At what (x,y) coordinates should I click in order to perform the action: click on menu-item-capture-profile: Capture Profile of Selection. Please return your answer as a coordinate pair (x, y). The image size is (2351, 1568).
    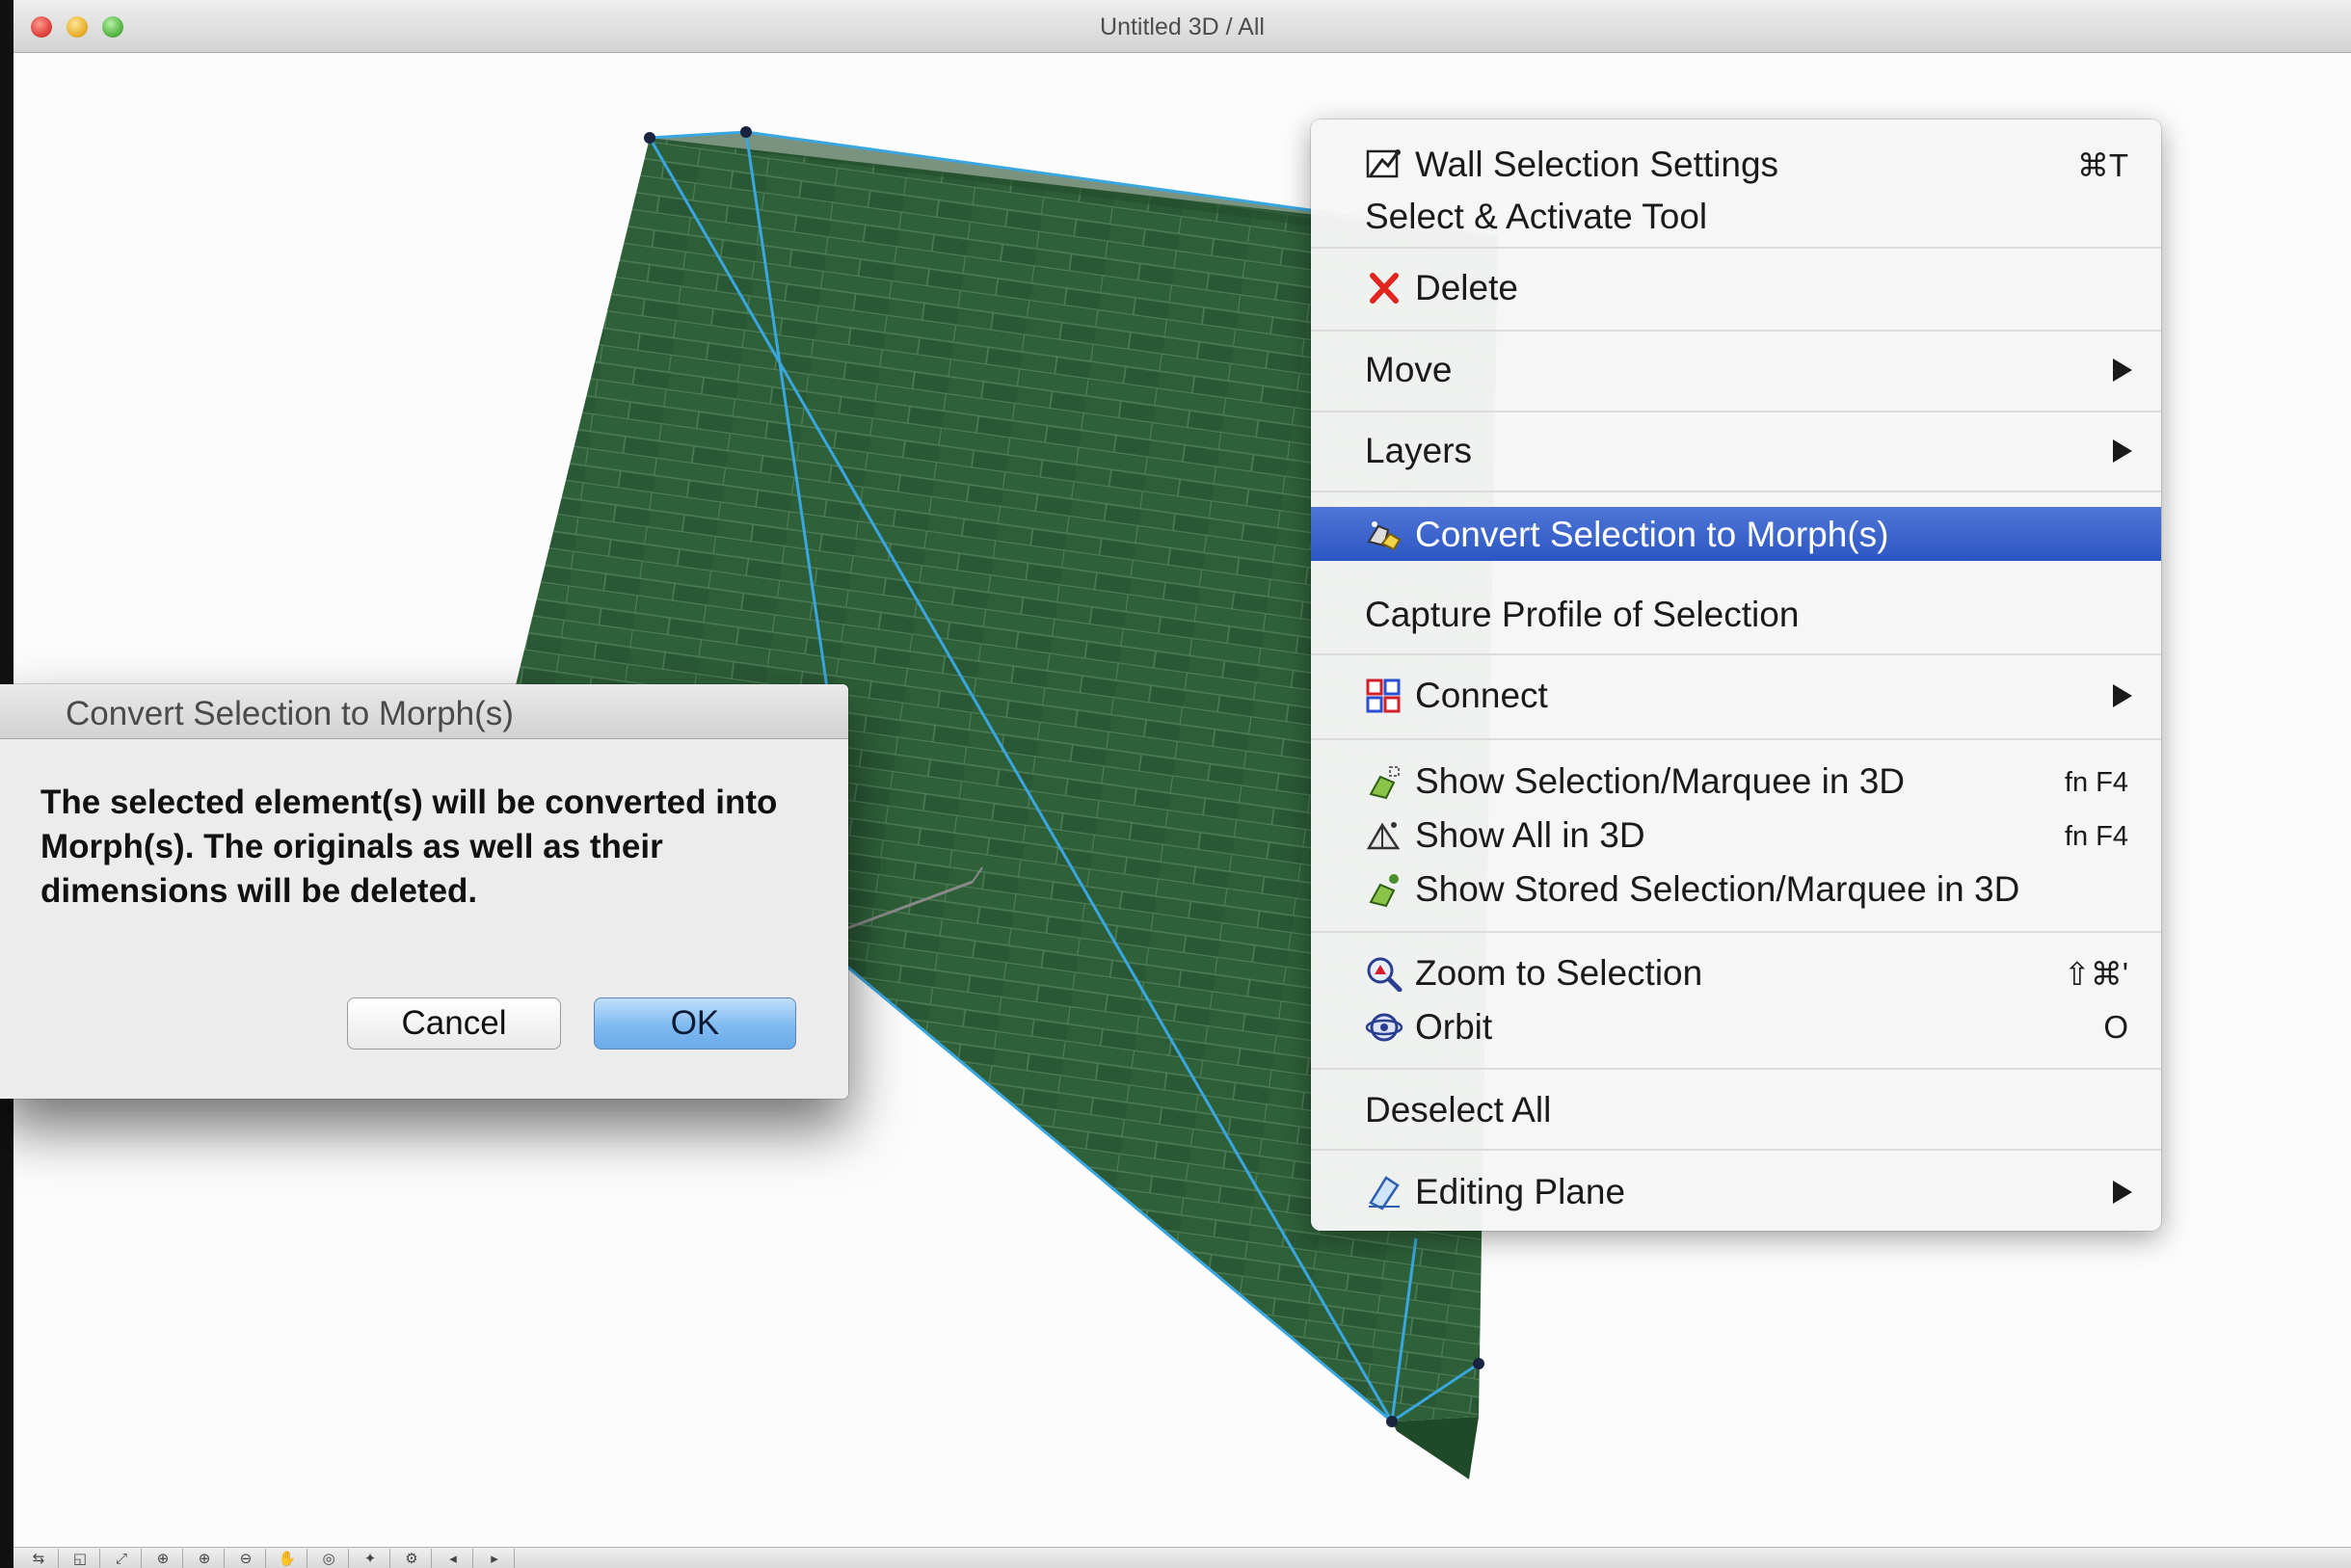
    Looking at the image, I should click on (1736, 614).